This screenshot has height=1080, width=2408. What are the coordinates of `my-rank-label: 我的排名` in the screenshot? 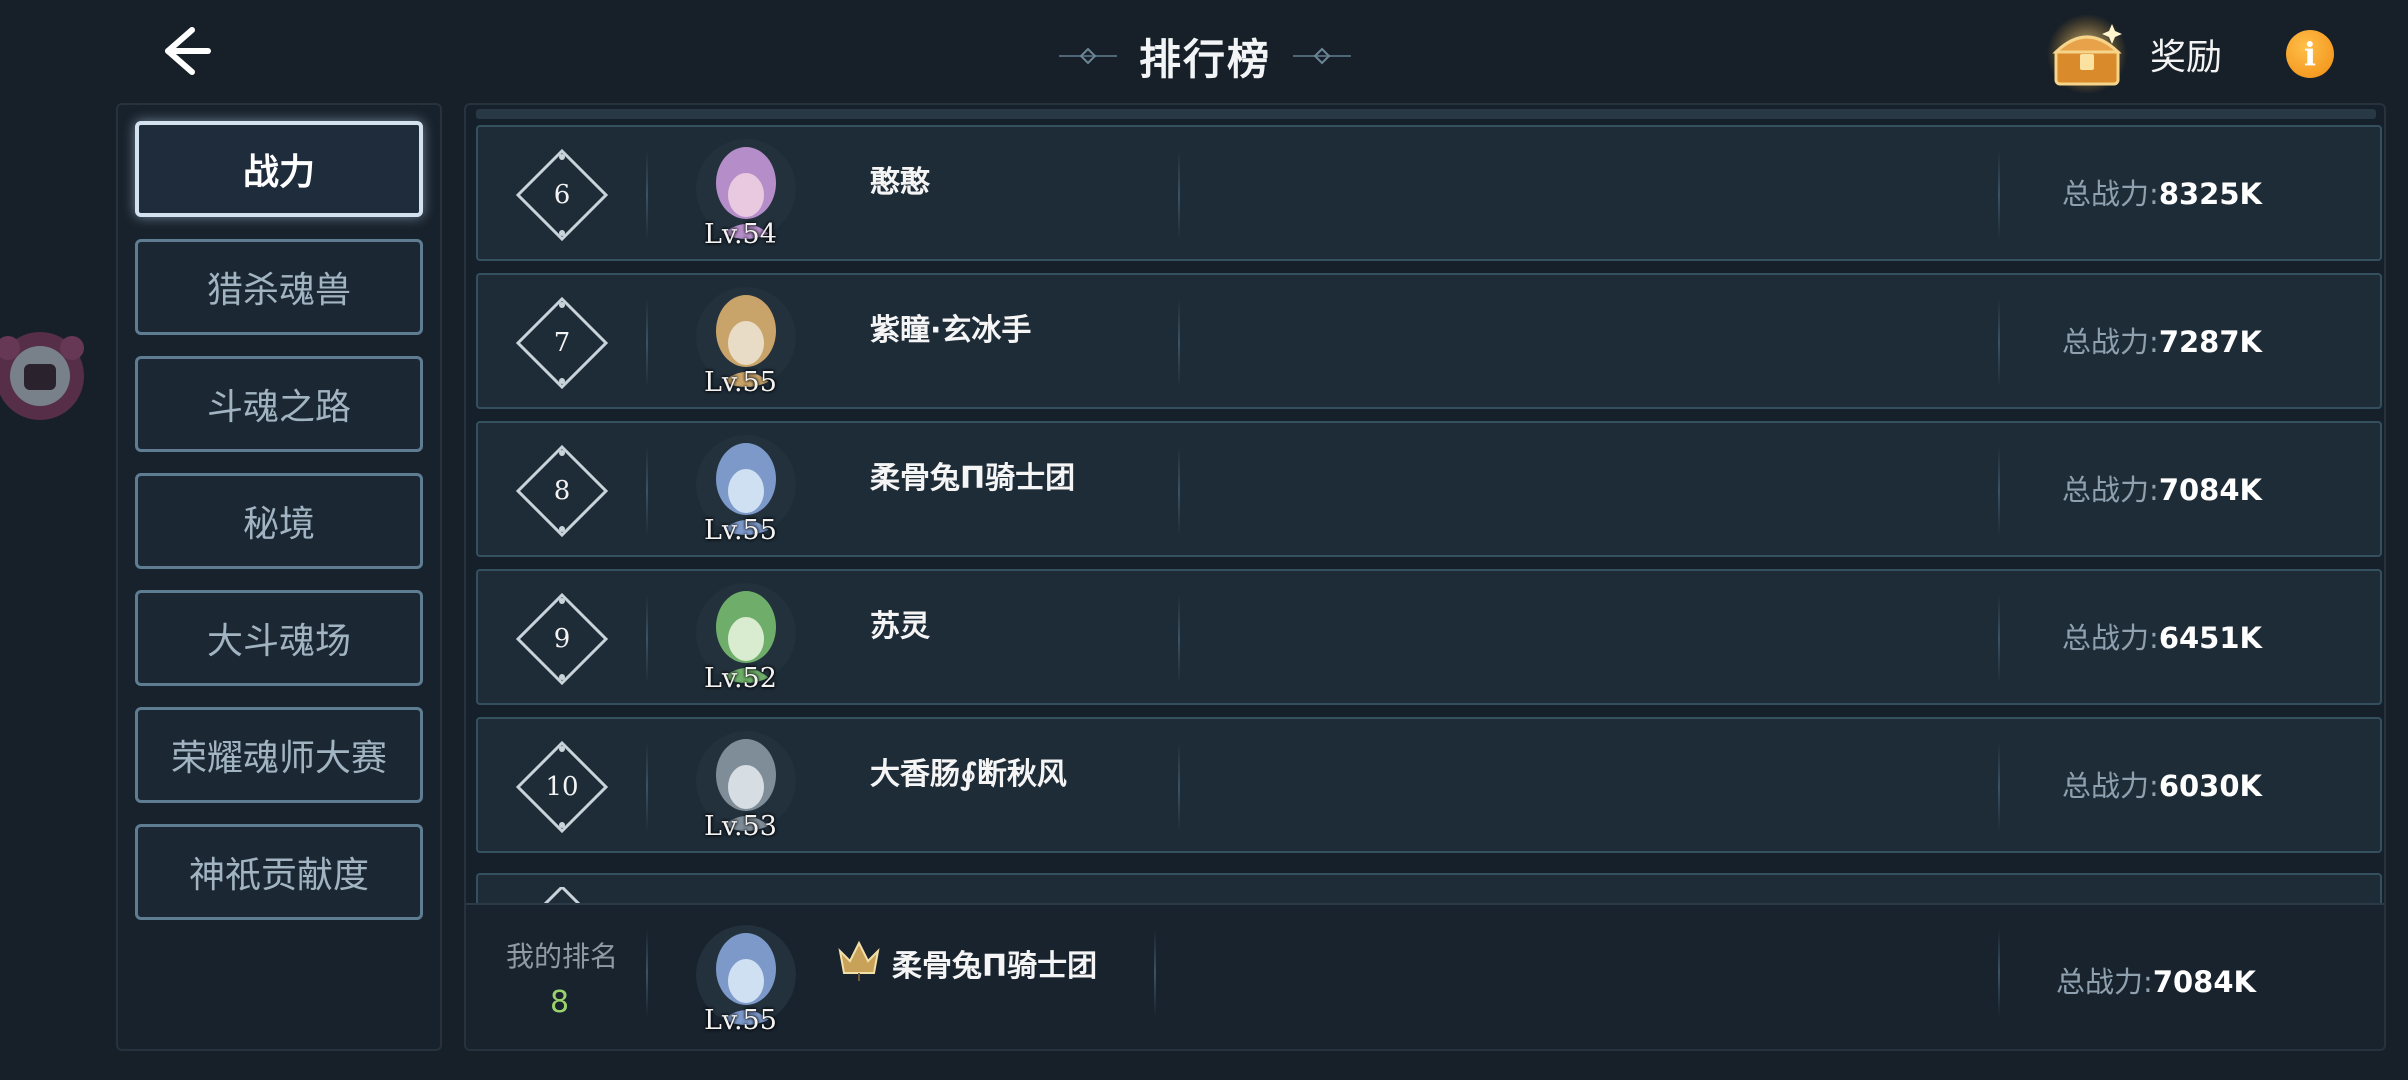 It's located at (562, 956).